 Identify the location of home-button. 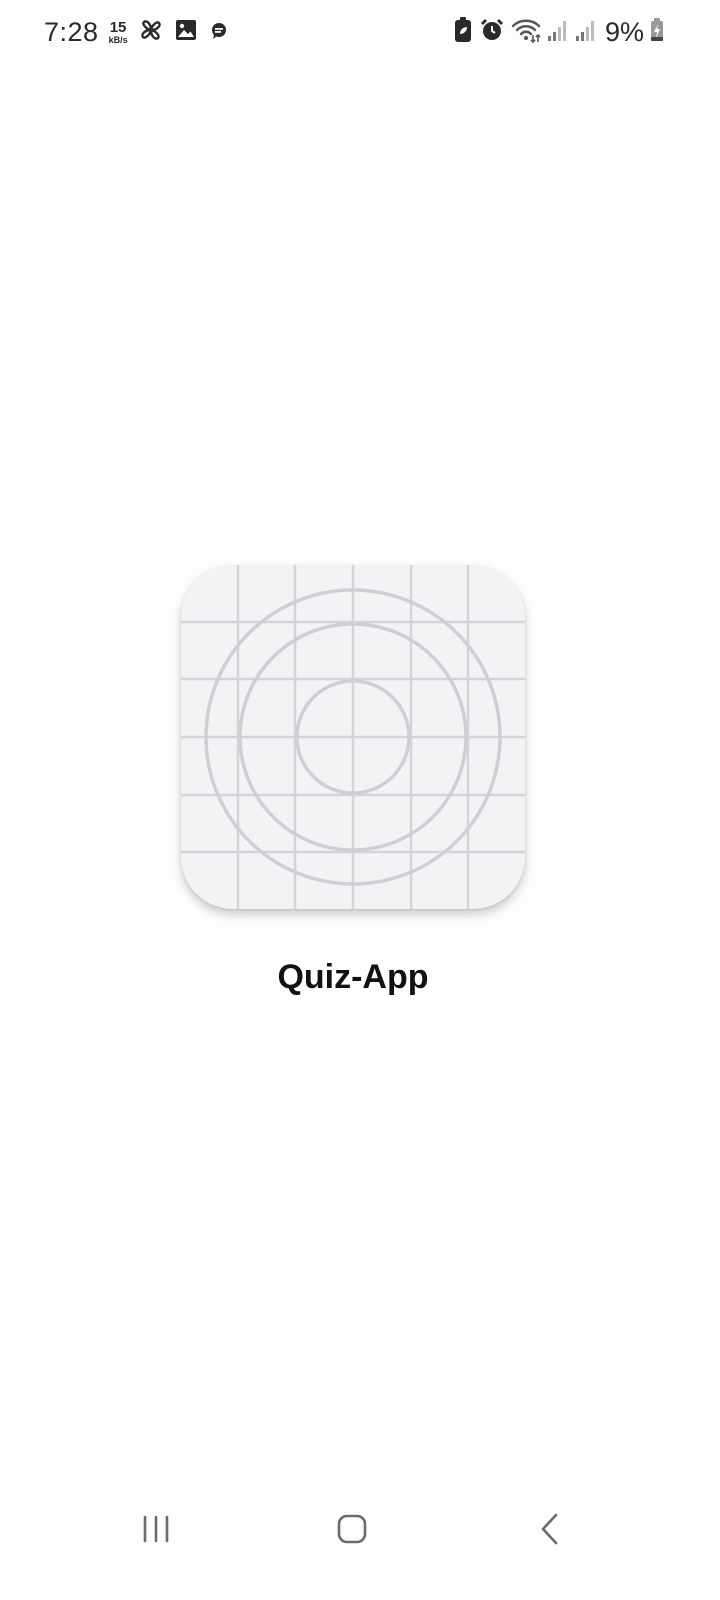
(352, 1529).